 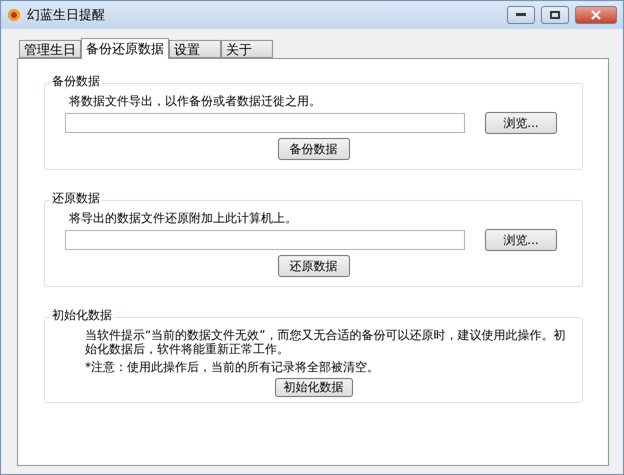 What do you see at coordinates (195, 101) in the screenshot?
I see `description-text: 将数据文件导出，以作备份或者数据迁徙之用。` at bounding box center [195, 101].